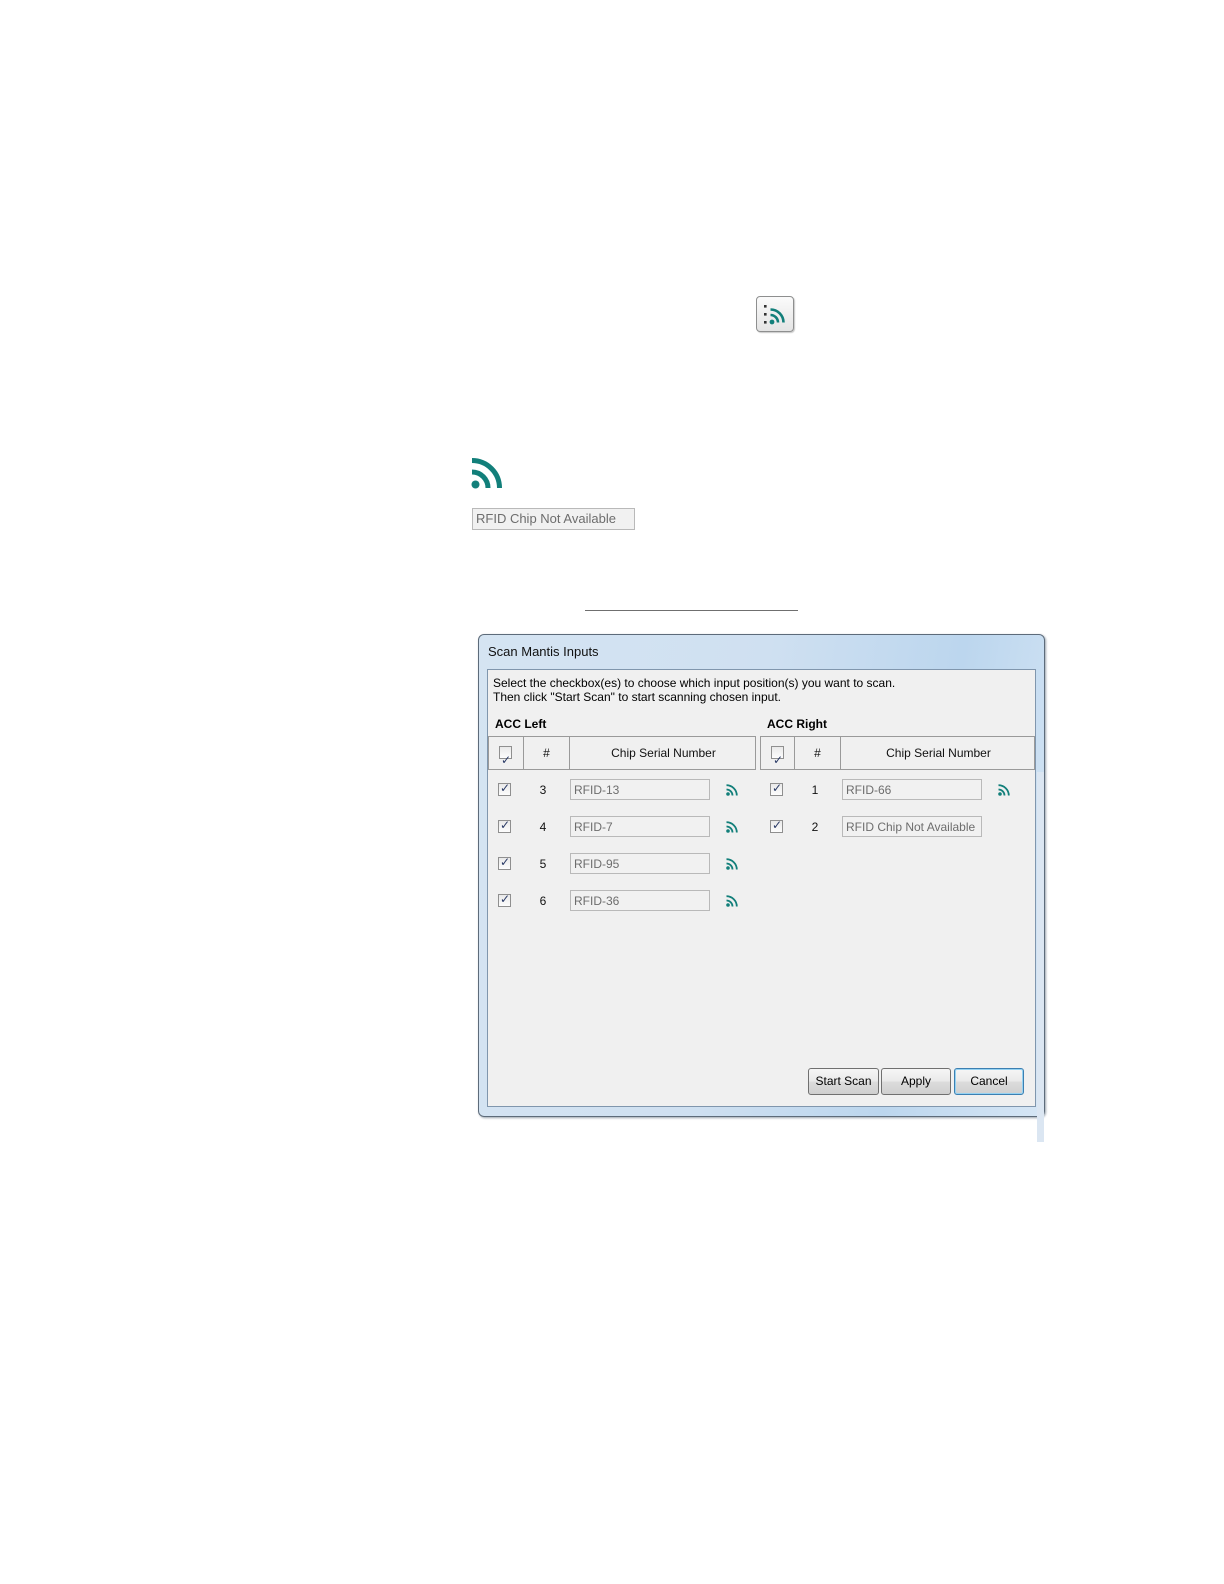  Describe the element at coordinates (640, 789) in the screenshot. I see `serial-field: RFID-13` at that location.